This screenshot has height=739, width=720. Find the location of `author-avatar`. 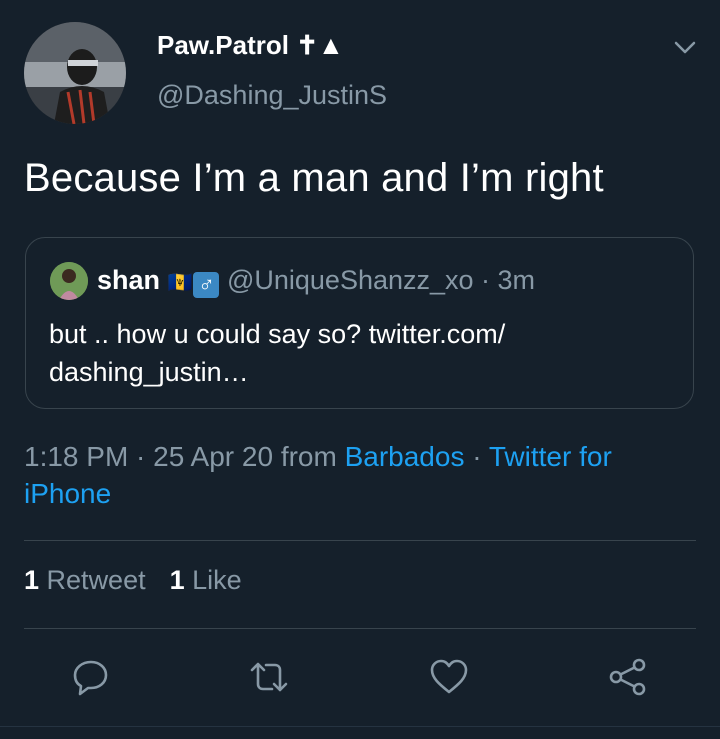

author-avatar is located at coordinates (75, 73).